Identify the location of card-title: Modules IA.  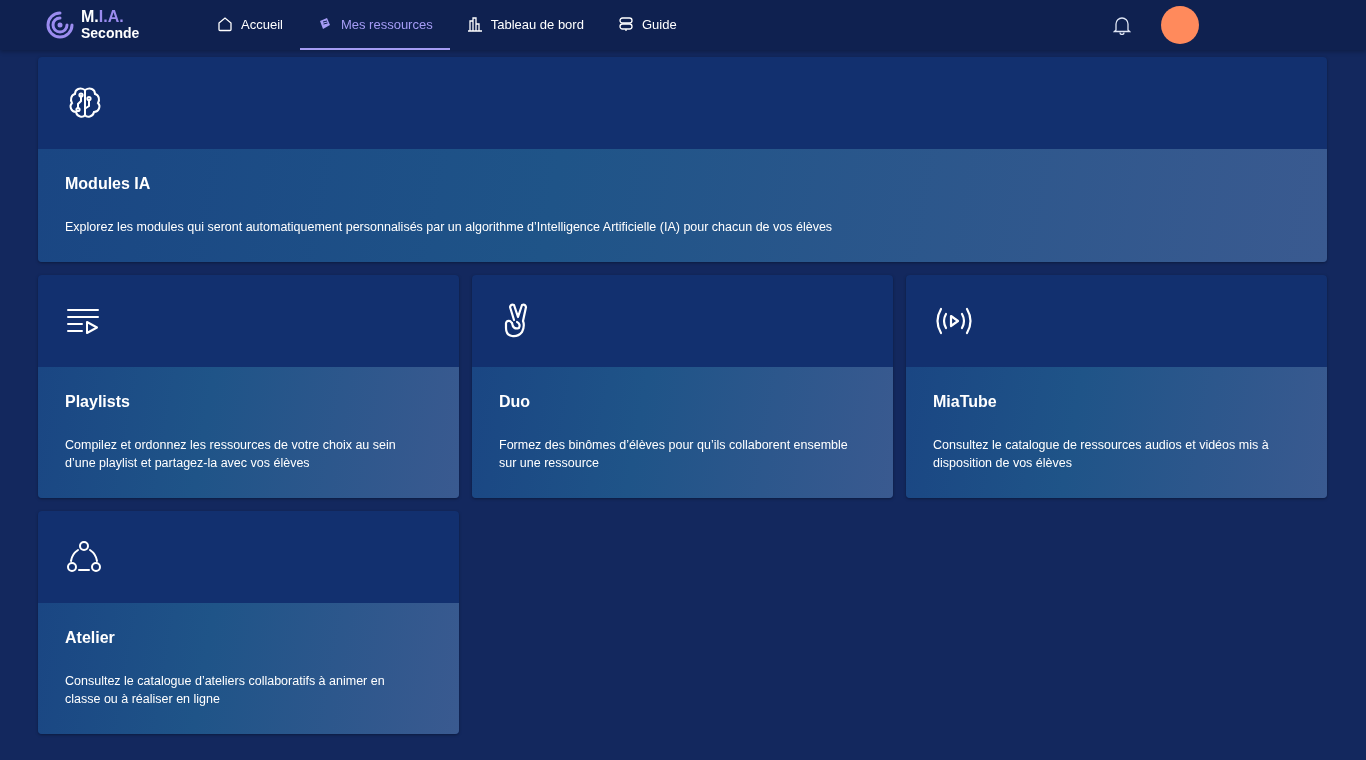
(108, 184).